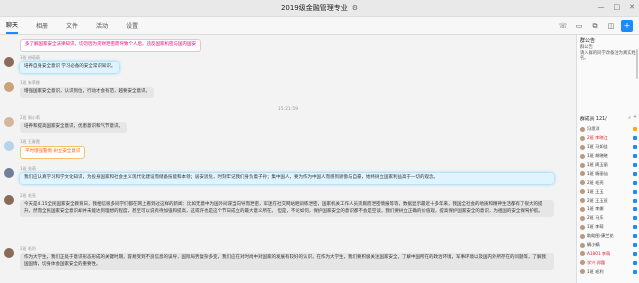  I want to click on member-name: 1班 杨丽仙, so click(597, 173).